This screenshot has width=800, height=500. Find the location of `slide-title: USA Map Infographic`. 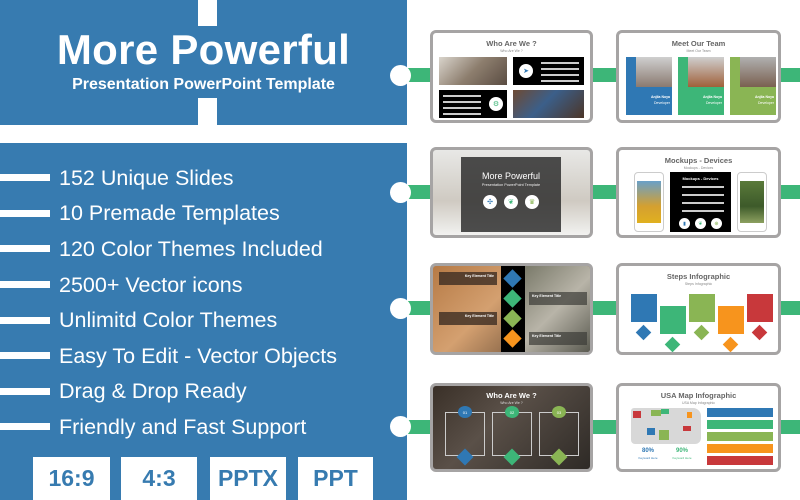

slide-title: USA Map Infographic is located at coordinates (698, 395).